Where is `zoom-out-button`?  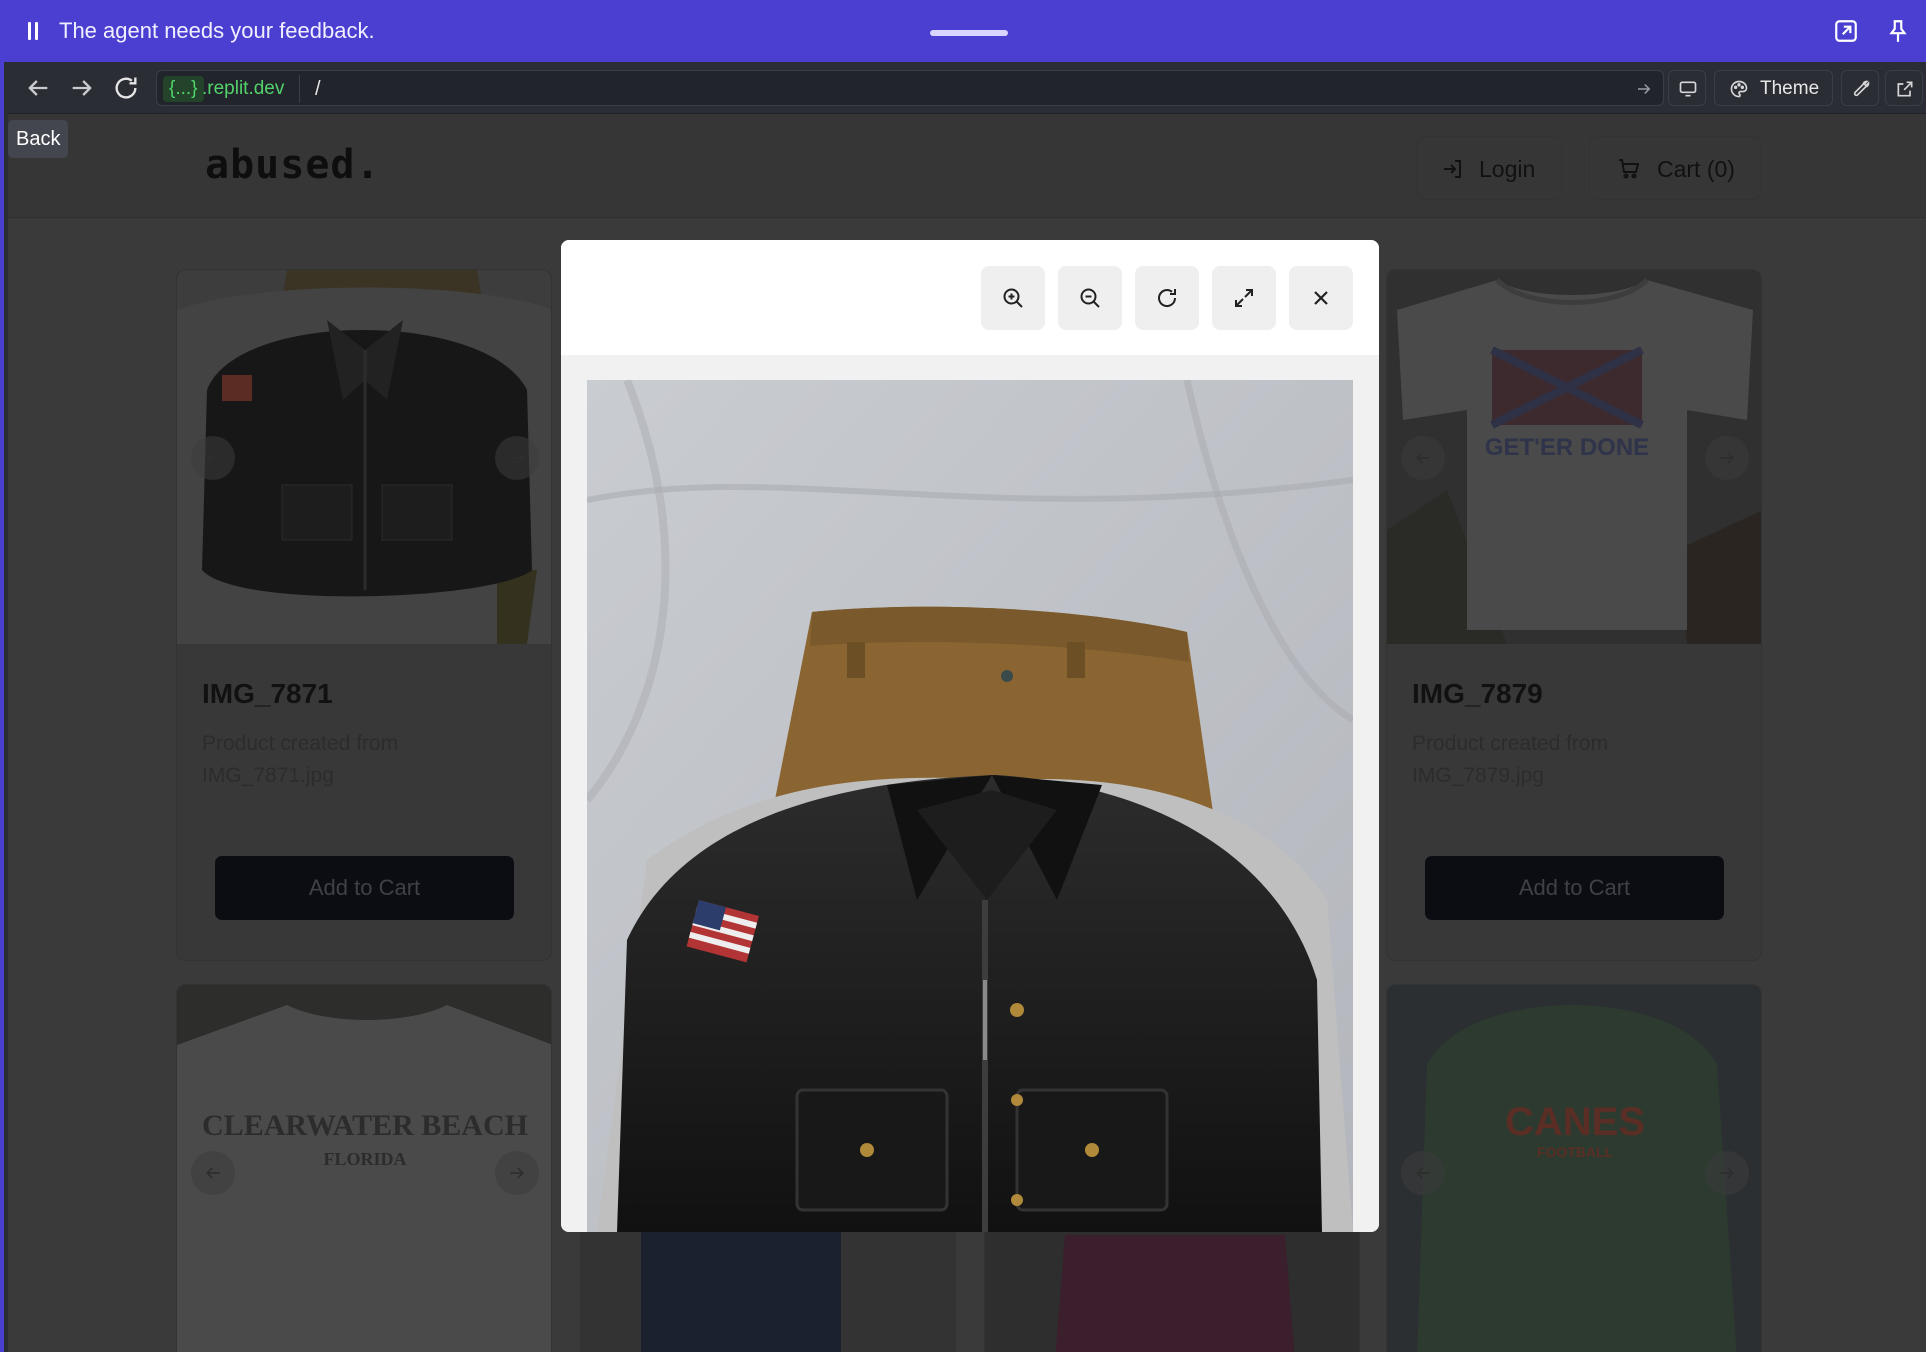
zoom-out-button is located at coordinates (1090, 298).